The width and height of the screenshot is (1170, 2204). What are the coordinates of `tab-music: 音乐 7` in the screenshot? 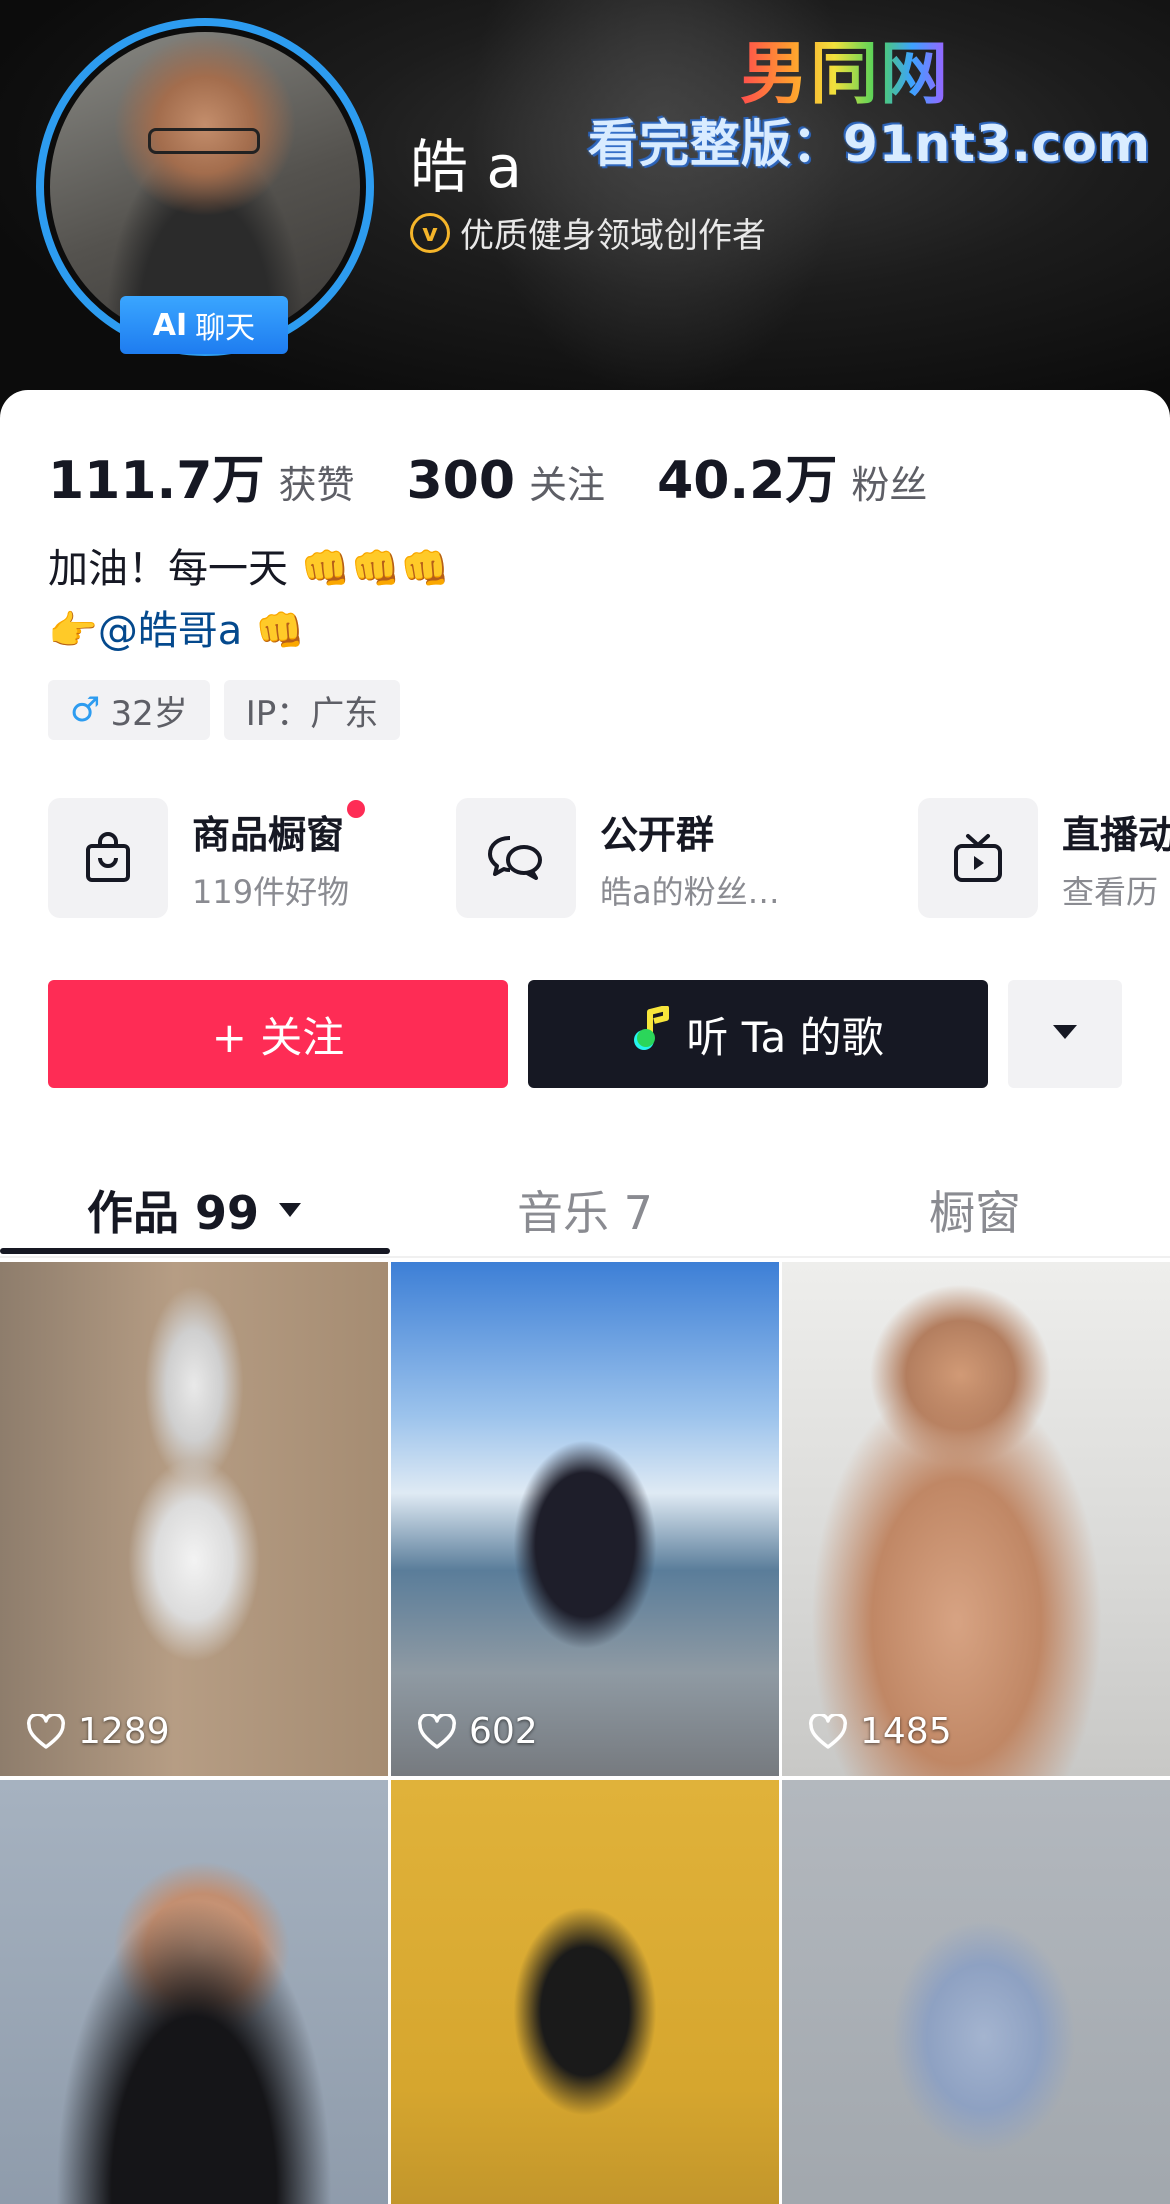 It's located at (585, 1210).